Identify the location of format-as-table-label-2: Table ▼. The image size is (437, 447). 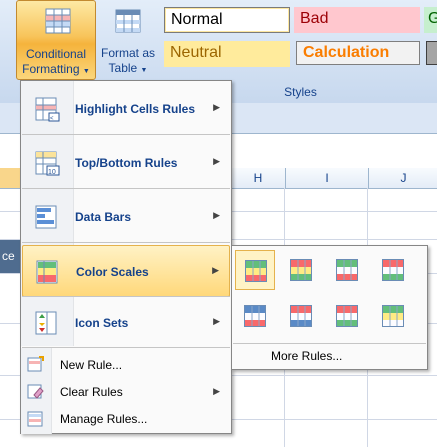
(128, 68).